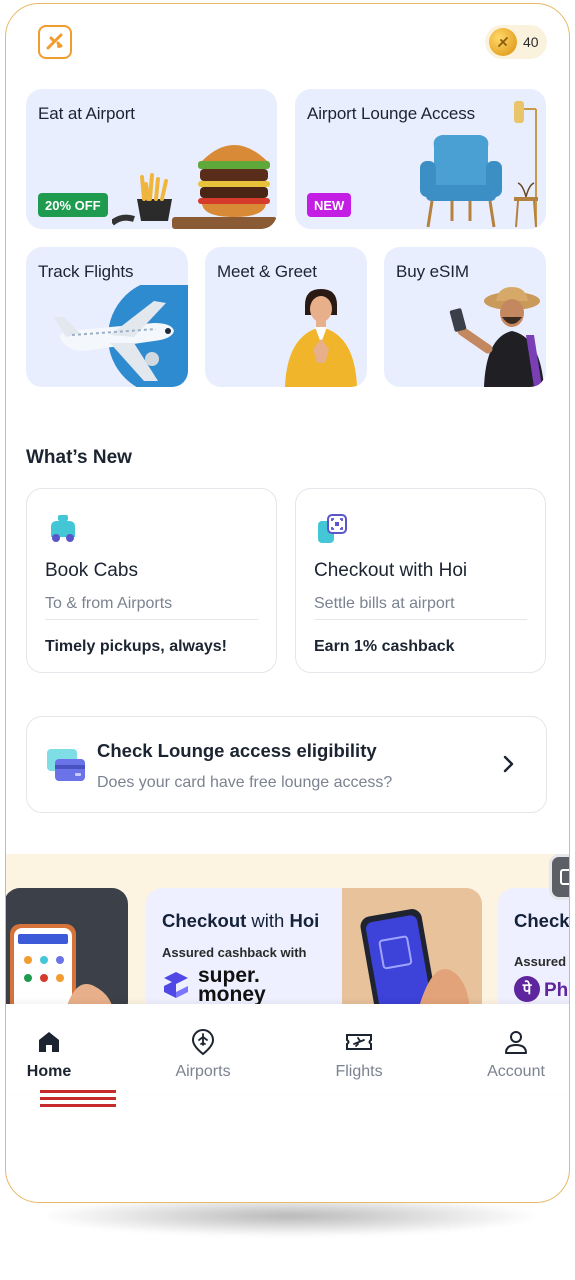 This screenshot has height=1280, width=575. What do you see at coordinates (559, 877) in the screenshot?
I see `floating-widget-button` at bounding box center [559, 877].